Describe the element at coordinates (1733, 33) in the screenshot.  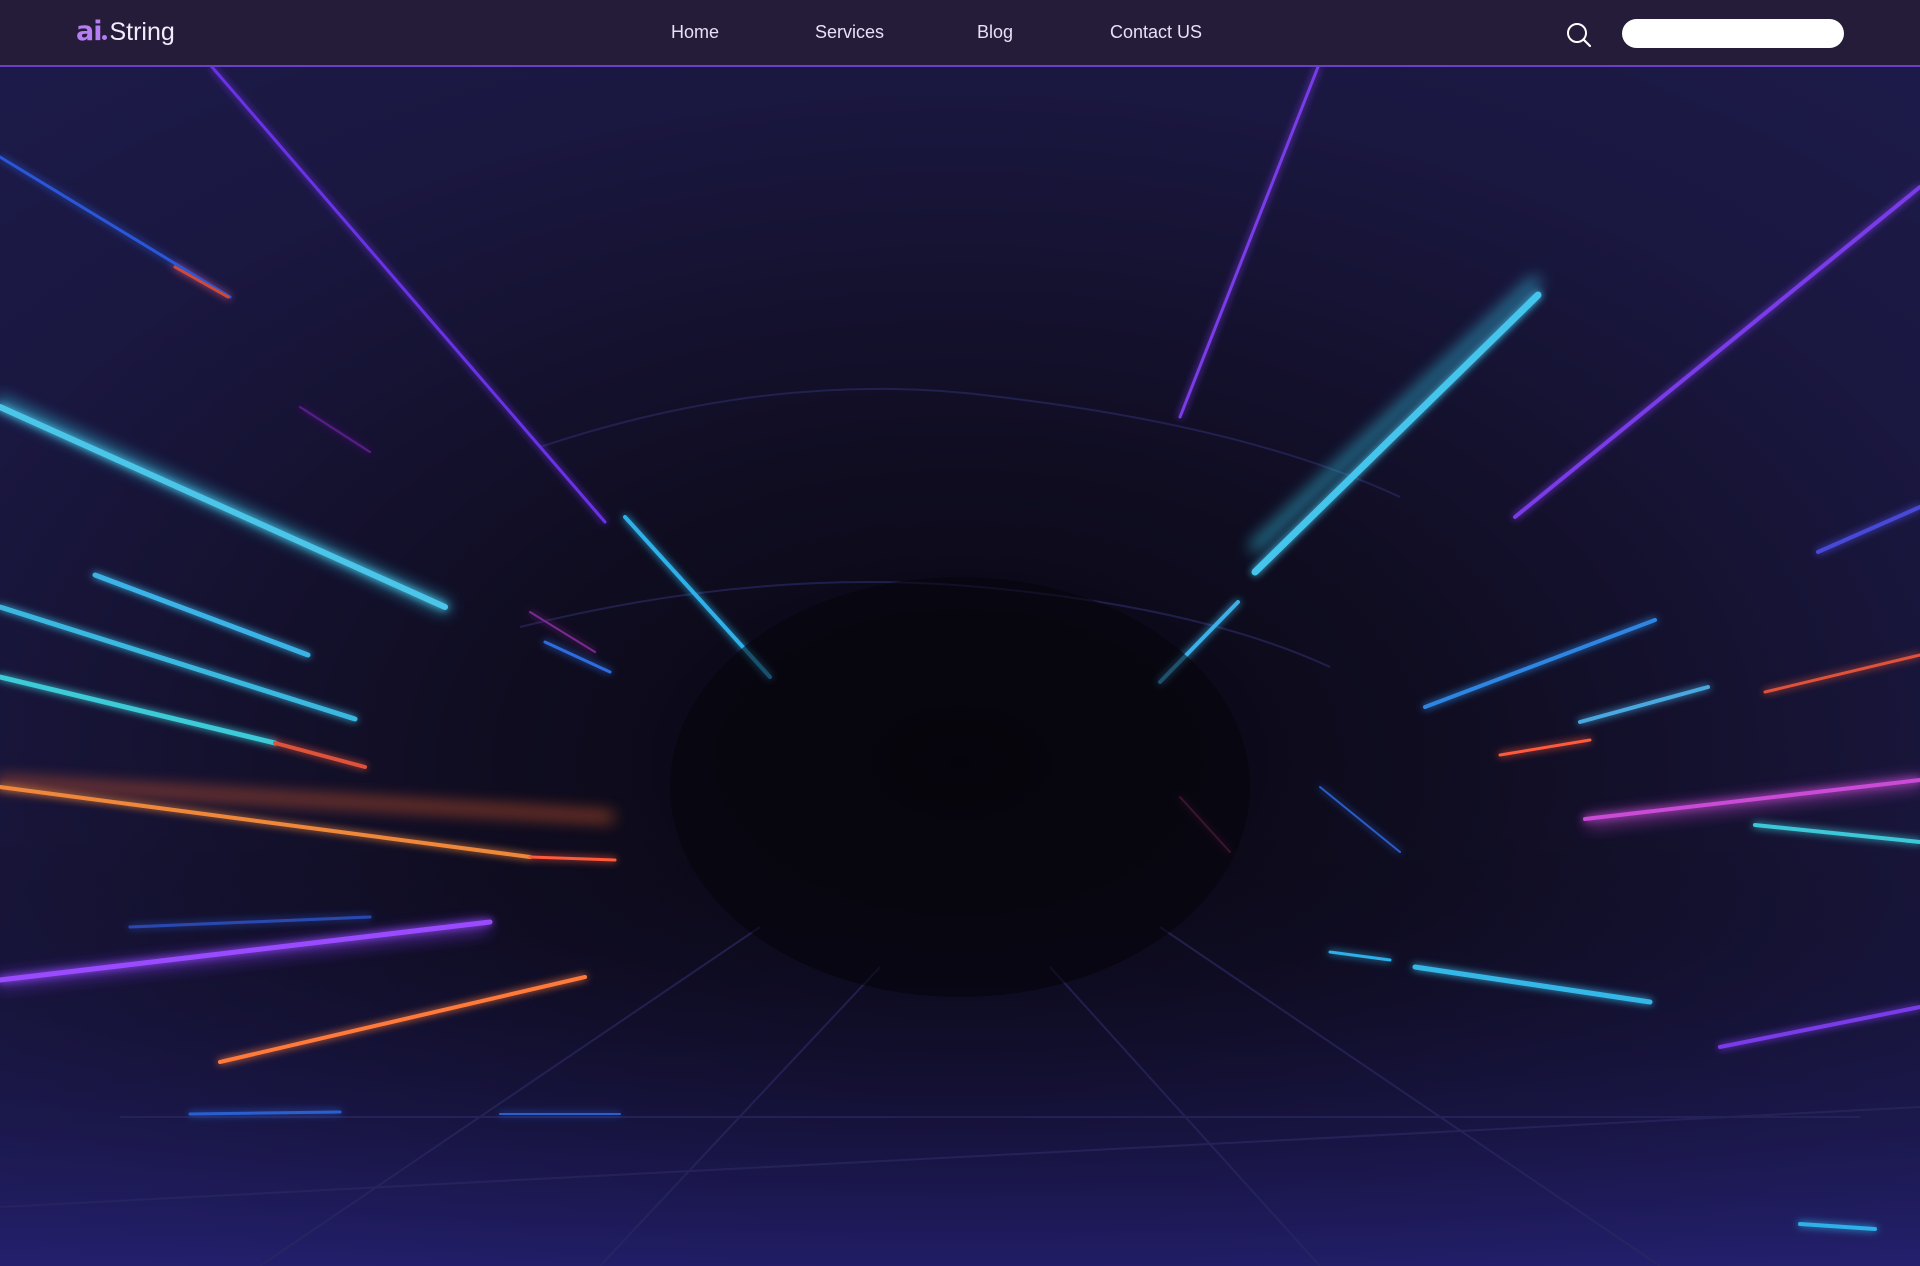
I see `search-input` at that location.